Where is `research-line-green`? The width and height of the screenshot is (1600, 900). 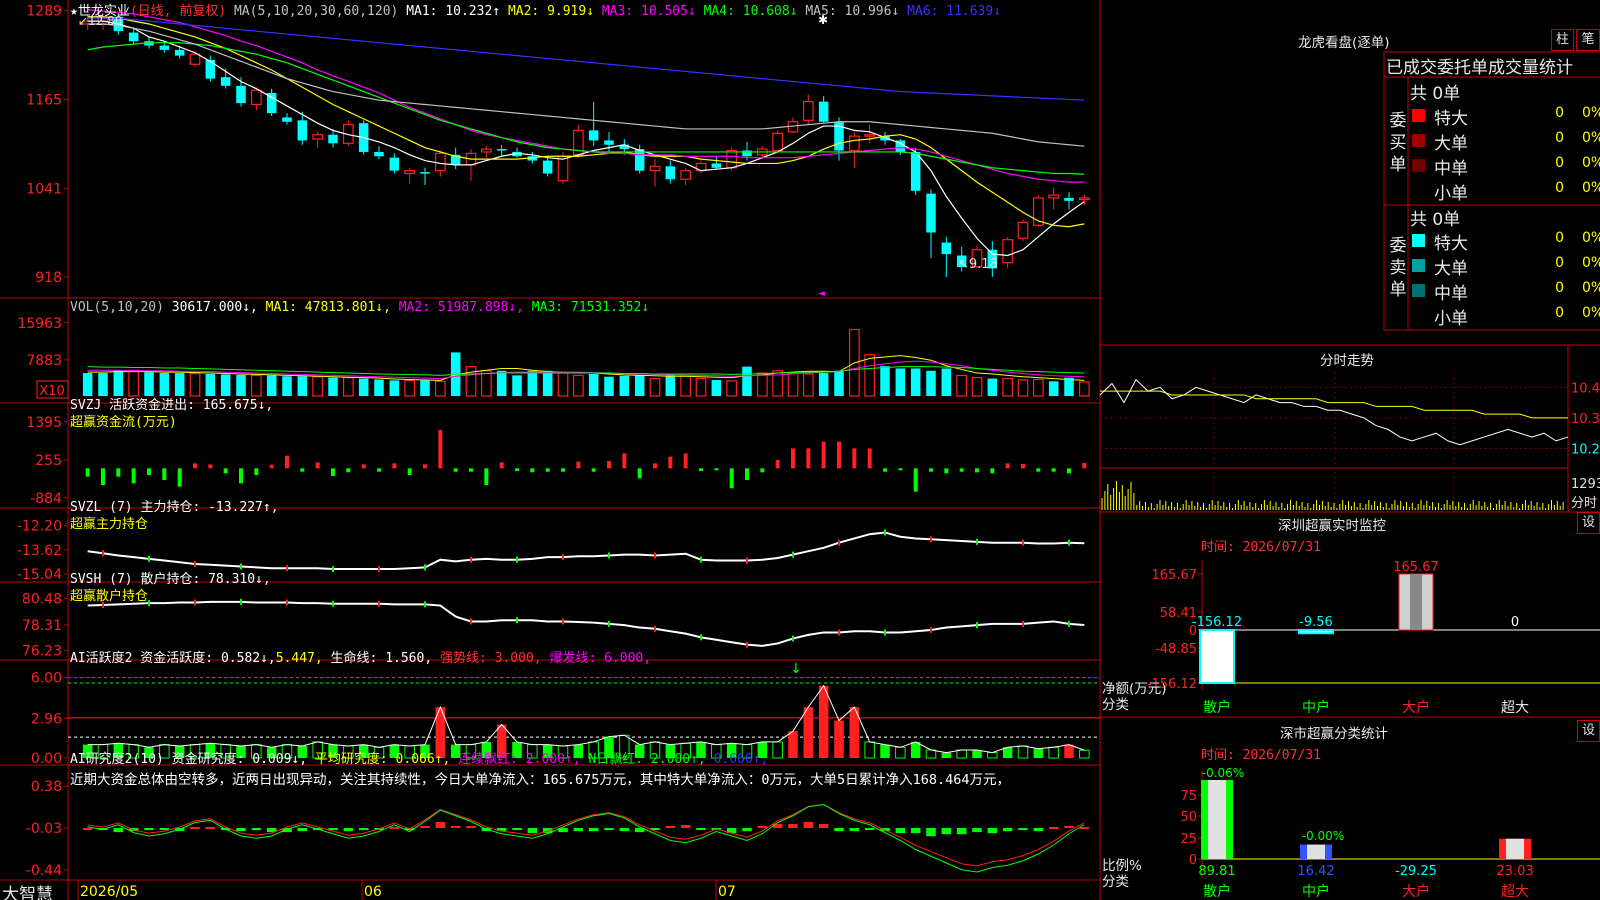 research-line-green is located at coordinates (586, 838).